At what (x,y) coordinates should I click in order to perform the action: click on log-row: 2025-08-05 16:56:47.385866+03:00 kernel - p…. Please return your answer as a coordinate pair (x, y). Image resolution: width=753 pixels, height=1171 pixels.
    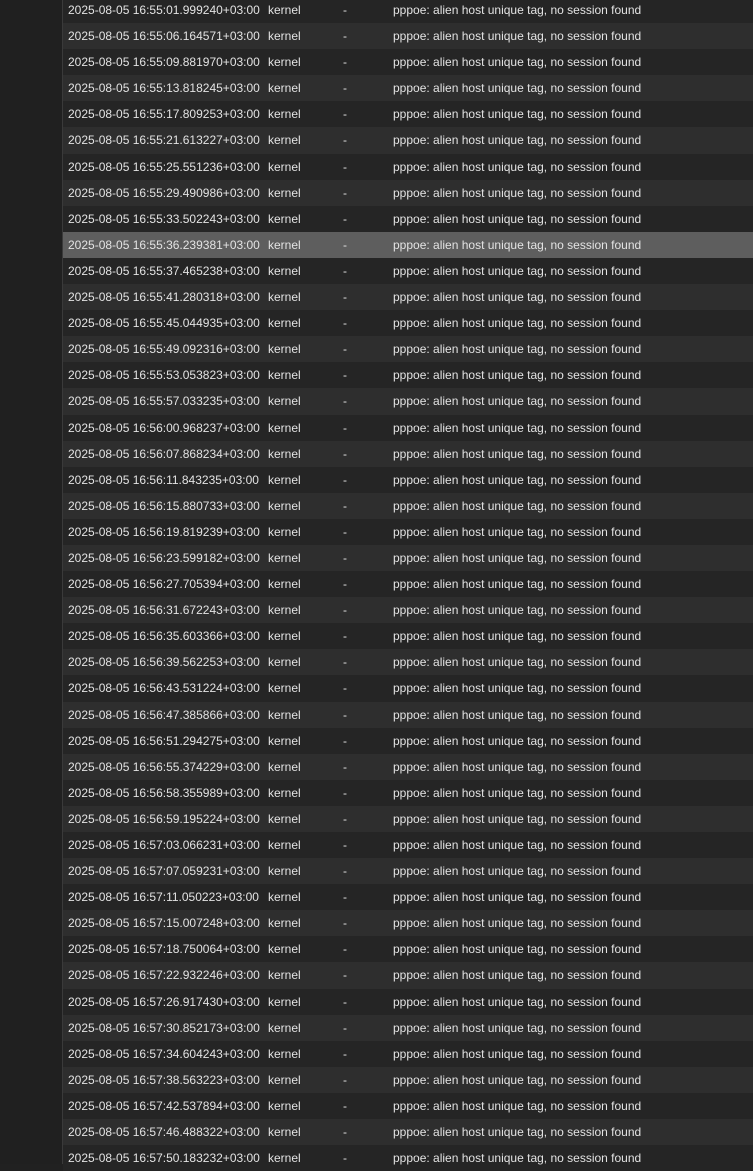
    Looking at the image, I should click on (408, 714).